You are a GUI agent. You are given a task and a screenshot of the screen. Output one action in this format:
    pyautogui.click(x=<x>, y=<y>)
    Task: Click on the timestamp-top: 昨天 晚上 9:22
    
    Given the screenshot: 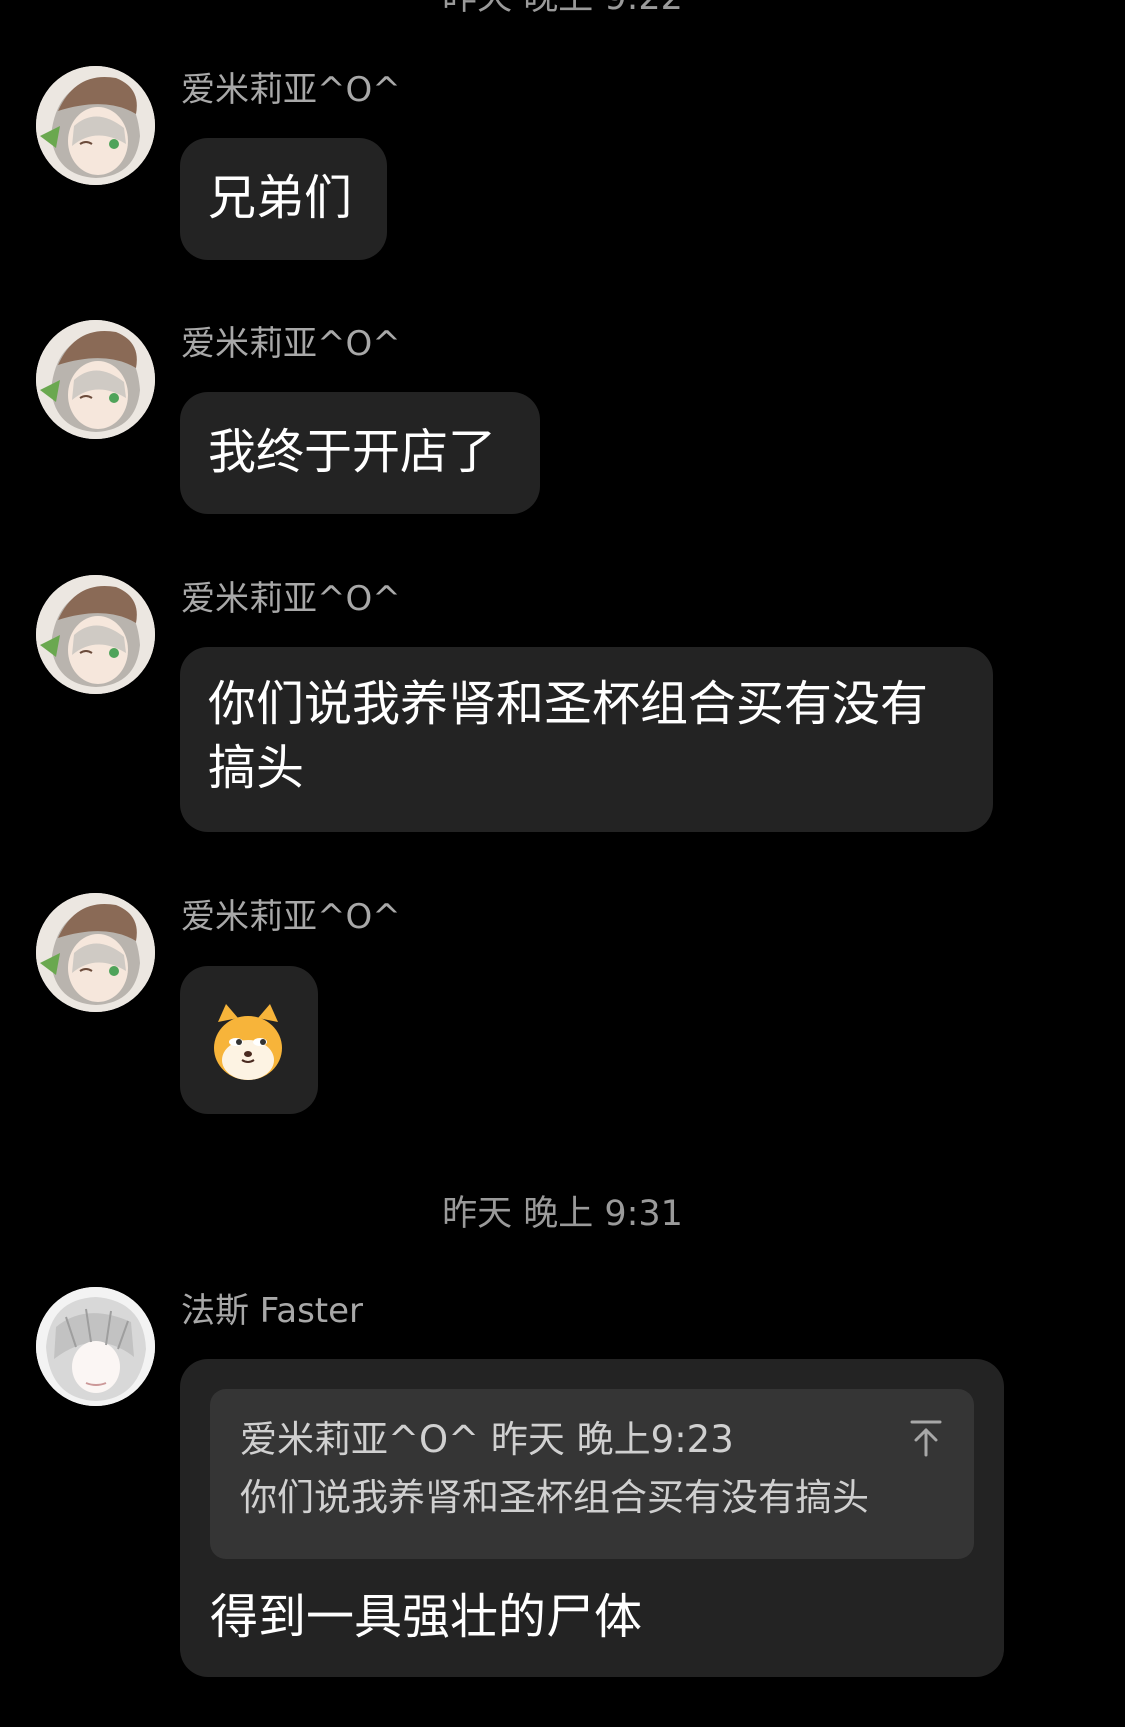 What is the action you would take?
    pyautogui.click(x=562, y=10)
    